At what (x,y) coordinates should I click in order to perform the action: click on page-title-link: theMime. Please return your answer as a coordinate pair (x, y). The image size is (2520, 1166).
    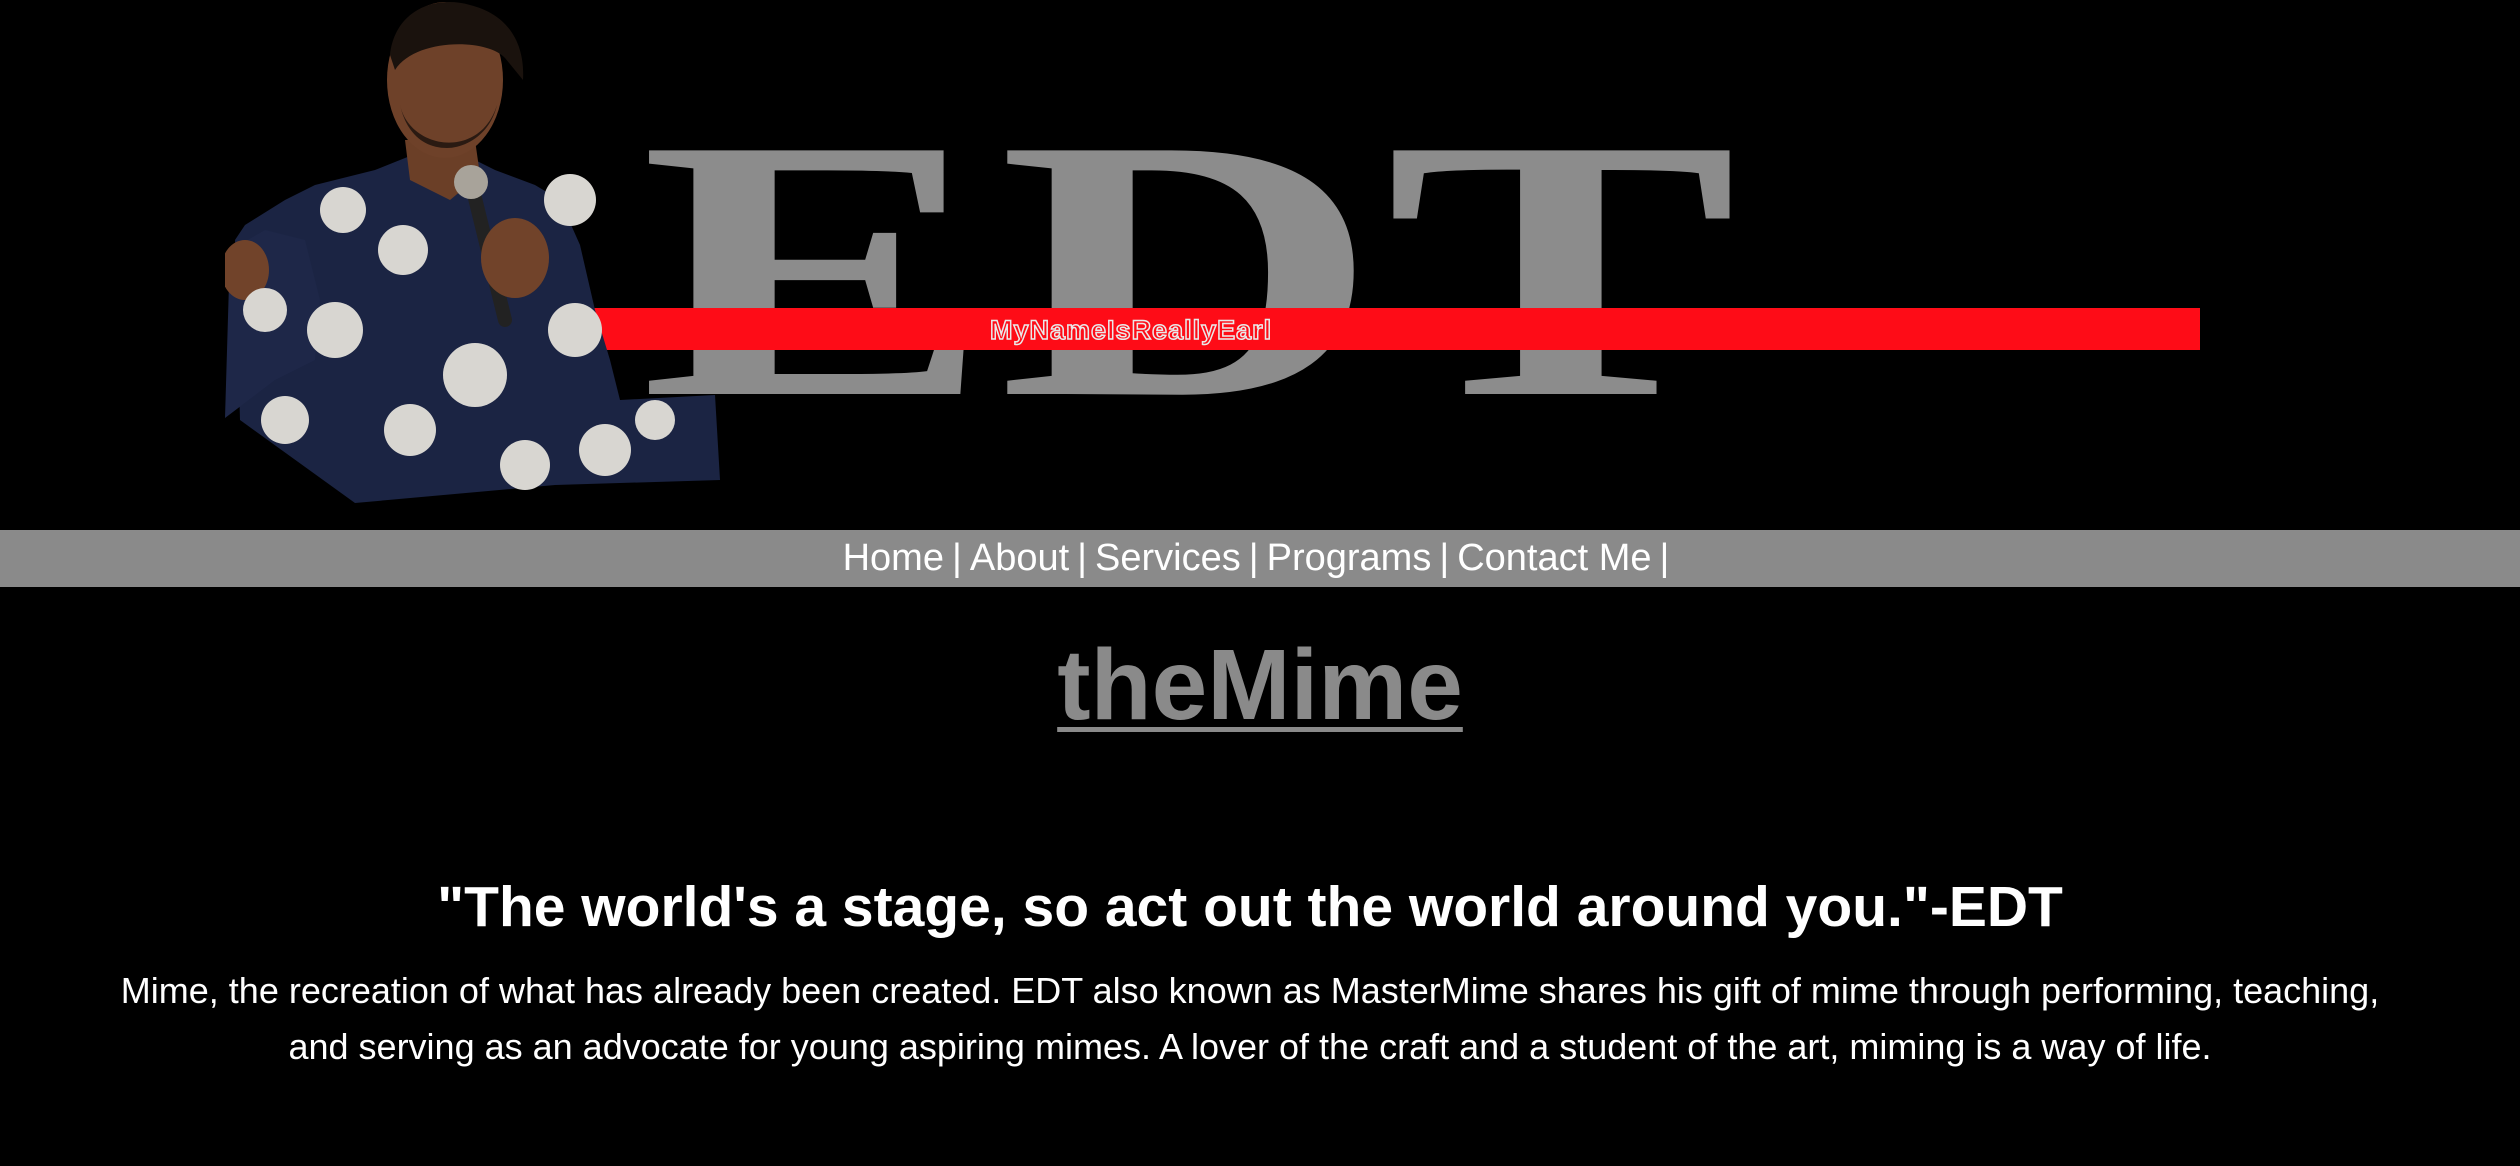
    Looking at the image, I should click on (1260, 685).